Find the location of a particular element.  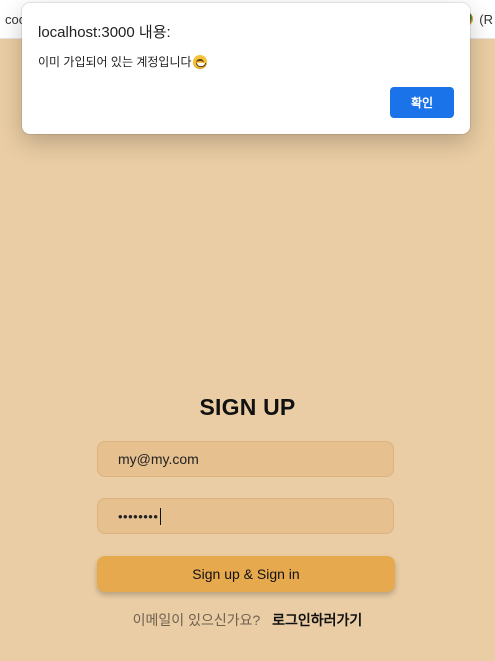

email-field: my@my.com is located at coordinates (245, 459).